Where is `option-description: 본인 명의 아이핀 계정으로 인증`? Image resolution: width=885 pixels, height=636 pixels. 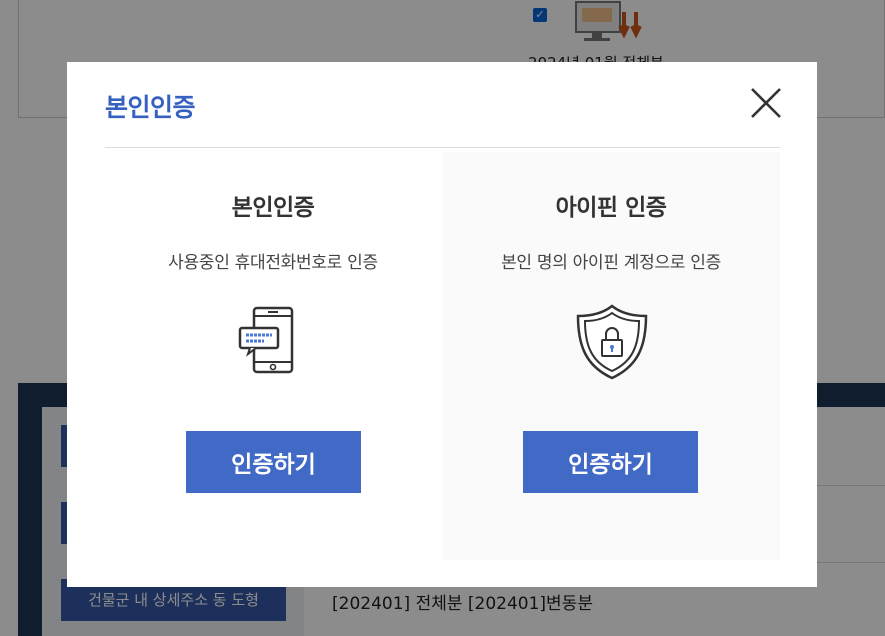
option-description: 본인 명의 아이핀 계정으로 인증 is located at coordinates (611, 263).